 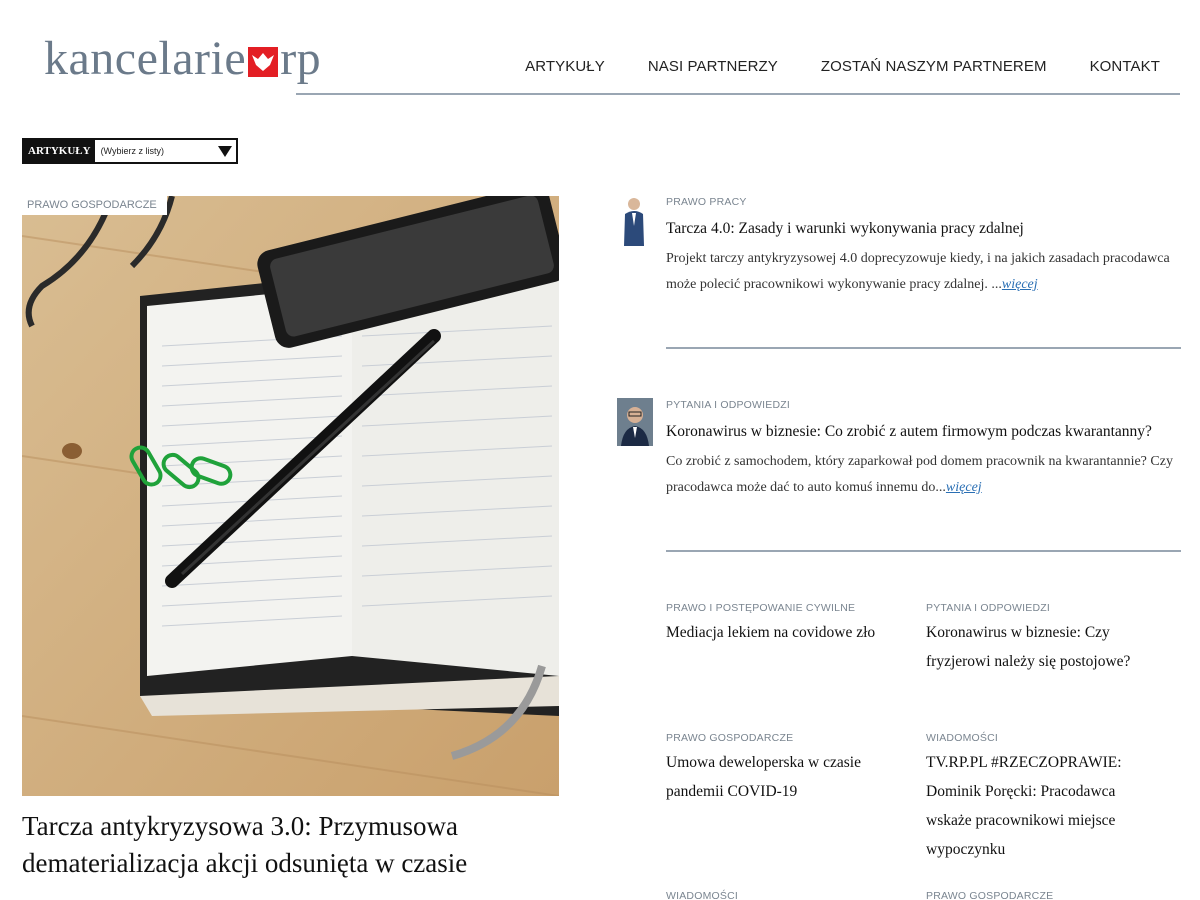 What do you see at coordinates (1125, 66) in the screenshot?
I see `nav-contact: KONTAKT` at bounding box center [1125, 66].